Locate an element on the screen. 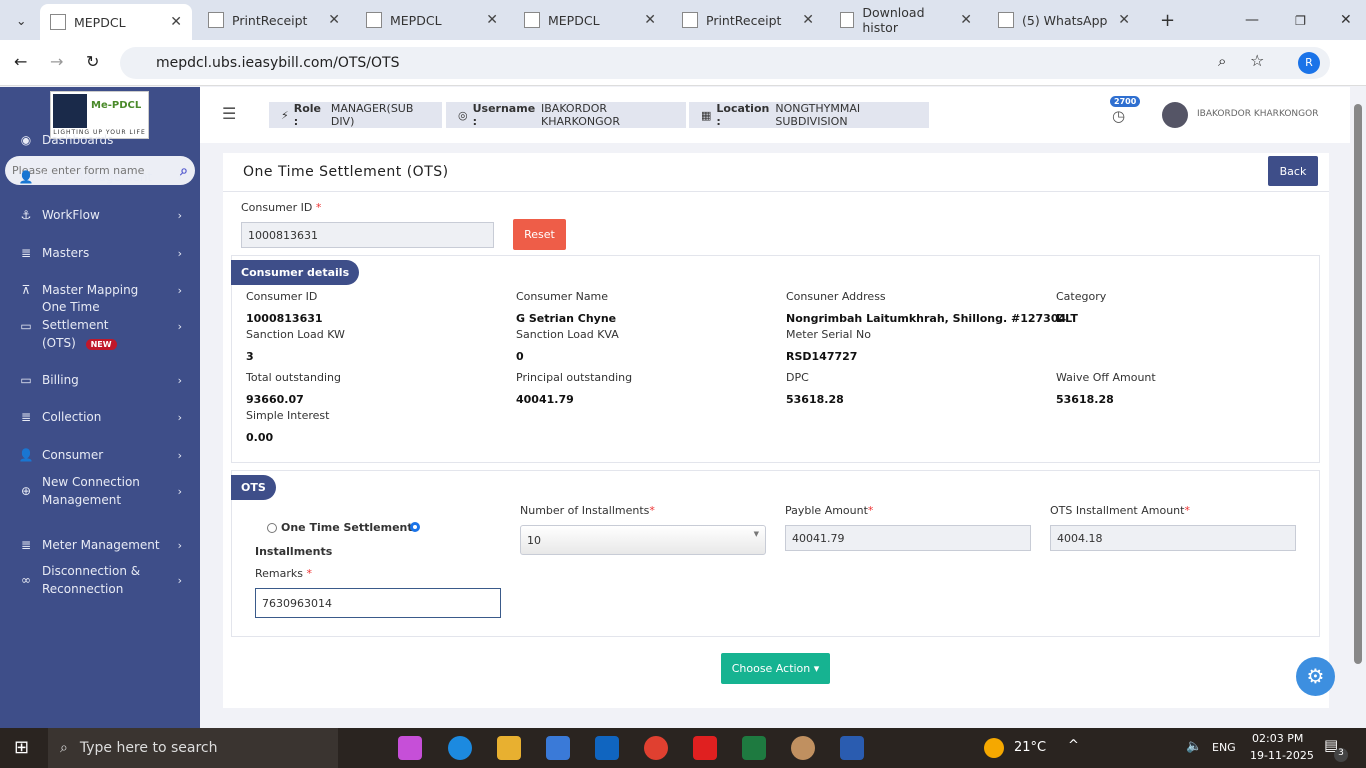  page-scrollbar is located at coordinates (1358, 384).